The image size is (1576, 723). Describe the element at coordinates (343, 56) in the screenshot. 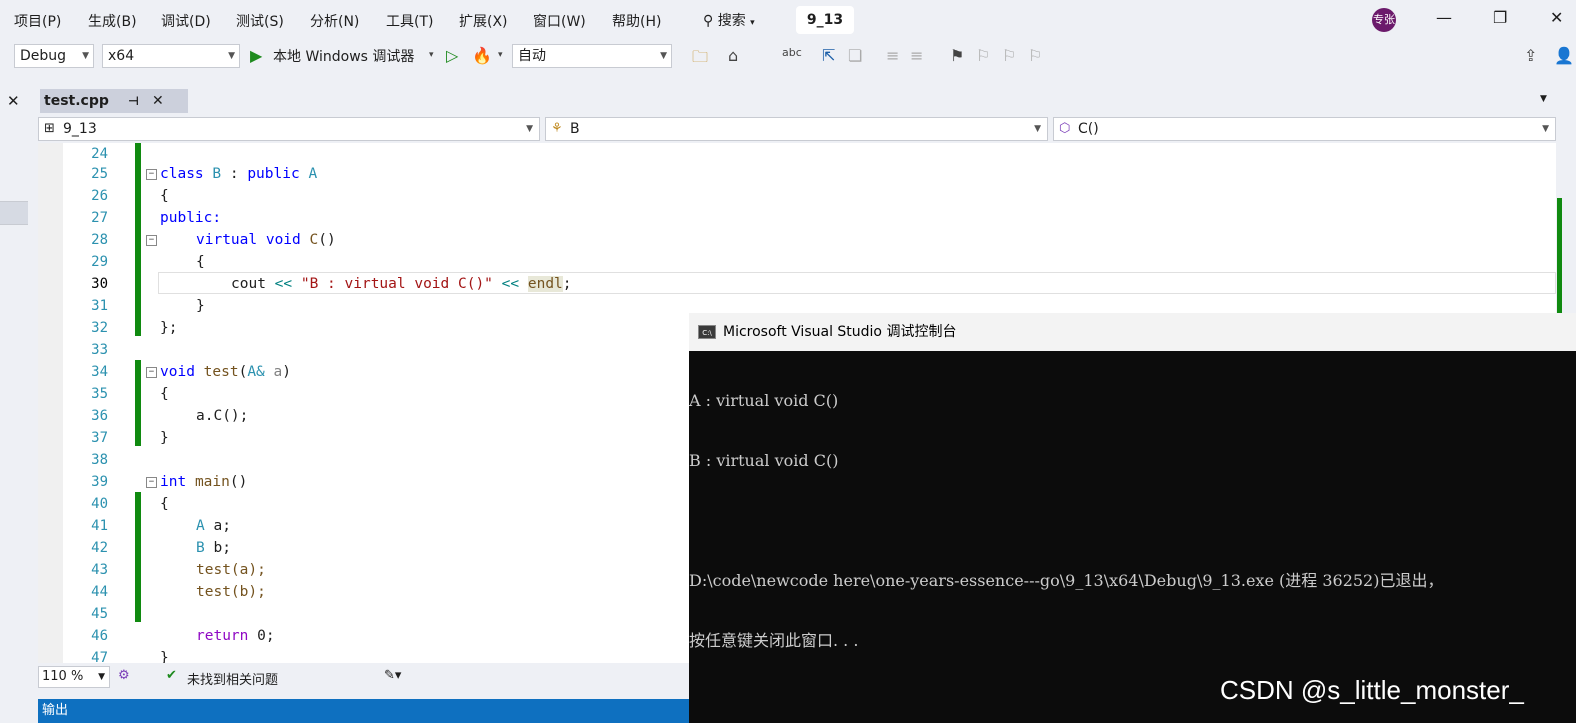

I see `start-debugger-button: 本地 Windows 调试器` at that location.